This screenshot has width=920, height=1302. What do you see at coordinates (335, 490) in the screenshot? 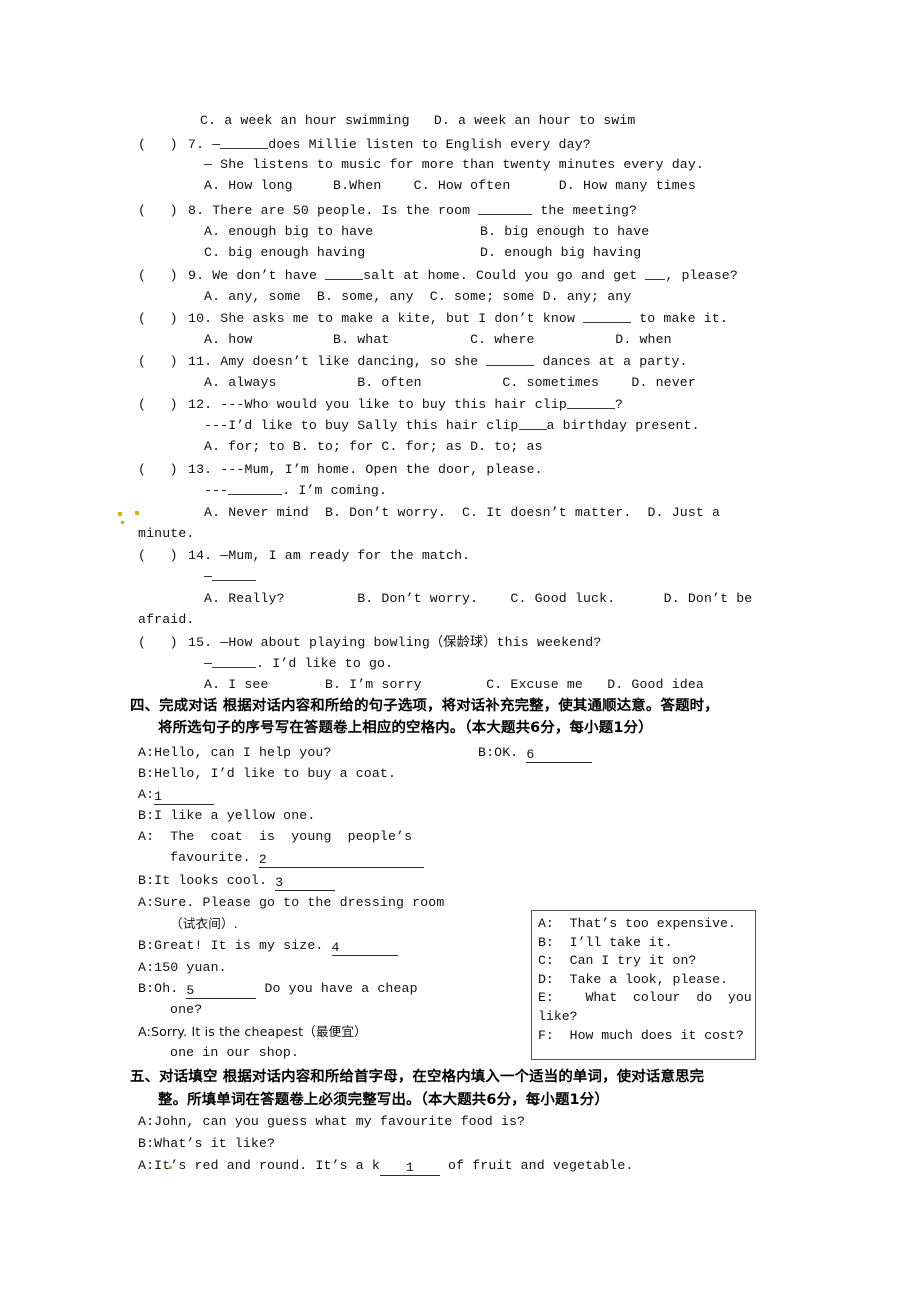
I see `q13-line2-post: . I’m coming.` at bounding box center [335, 490].